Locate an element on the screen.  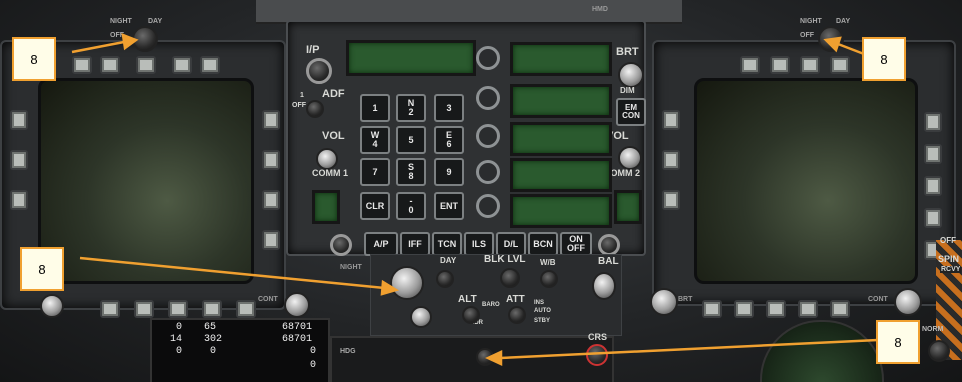
callout-label-4-text: 8 is located at coordinates (898, 342).